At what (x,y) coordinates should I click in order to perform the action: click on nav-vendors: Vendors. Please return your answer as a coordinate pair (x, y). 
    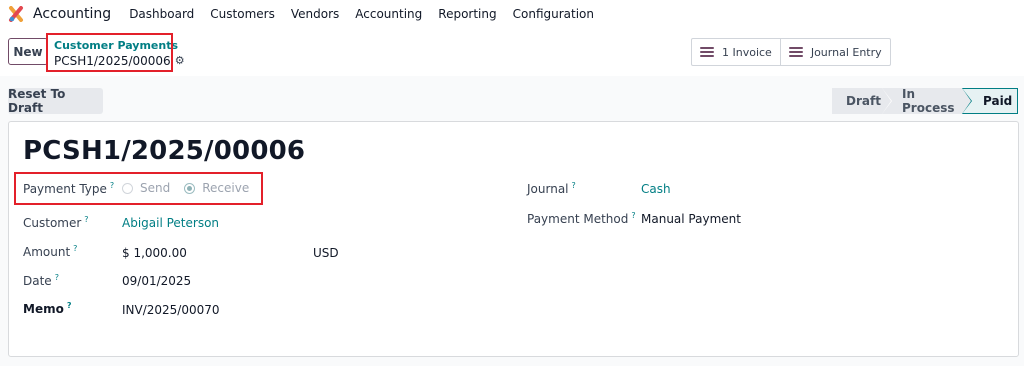
    Looking at the image, I should click on (315, 14).